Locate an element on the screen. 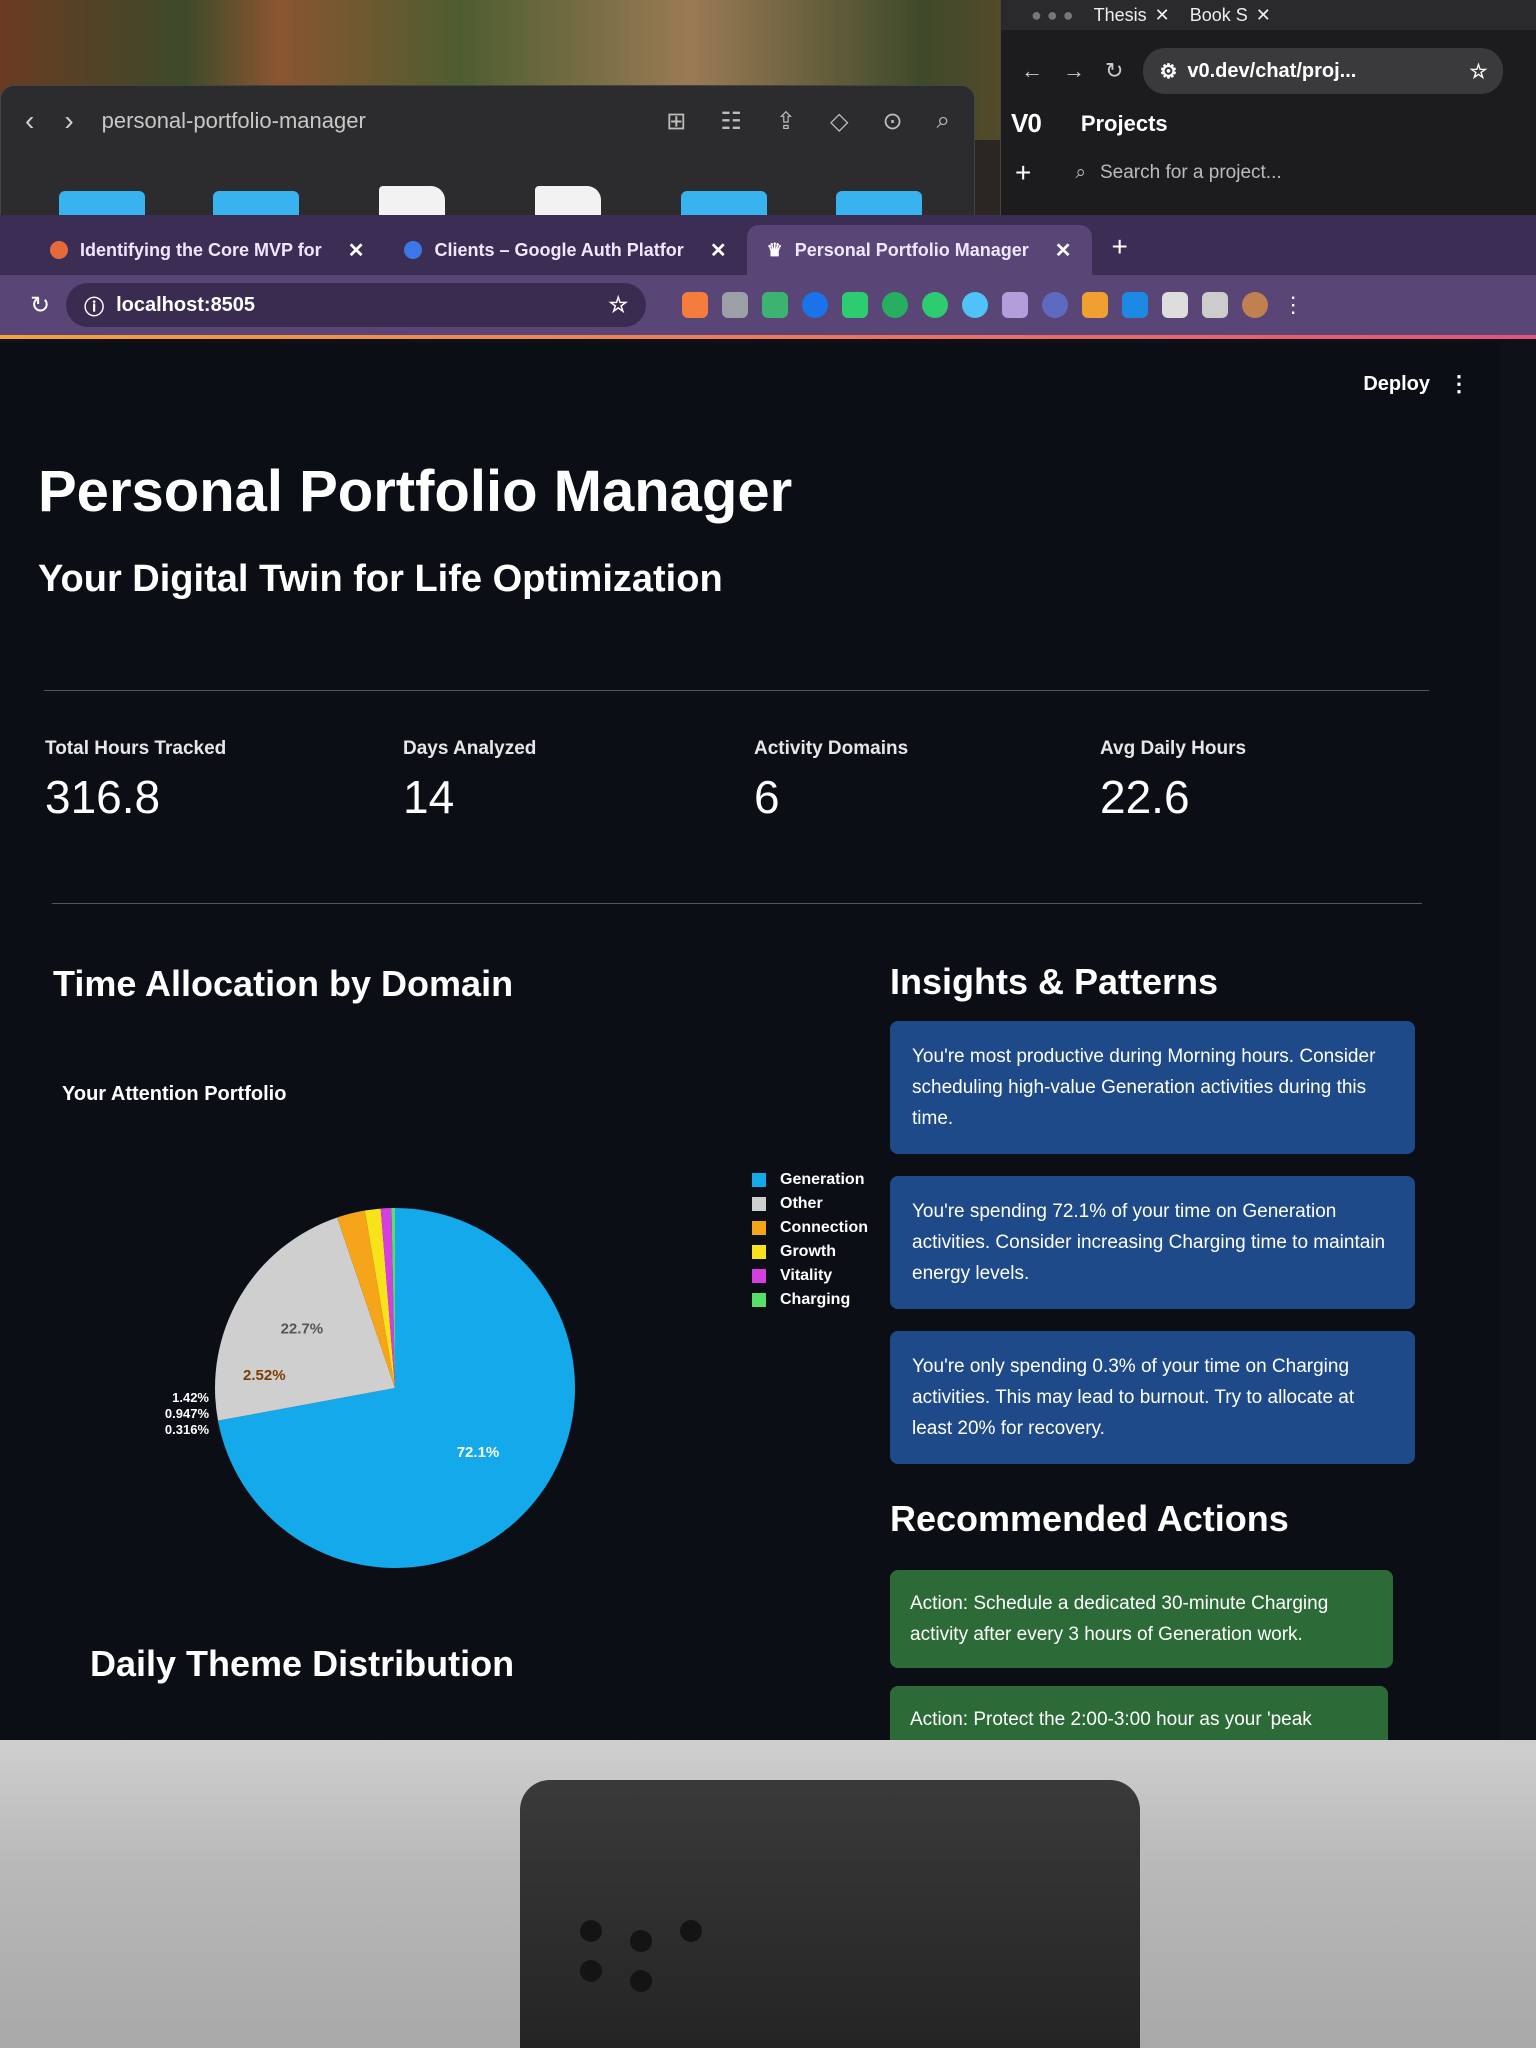 This screenshot has height=2048, width=1536. more-icon: ⊙ is located at coordinates (892, 121).